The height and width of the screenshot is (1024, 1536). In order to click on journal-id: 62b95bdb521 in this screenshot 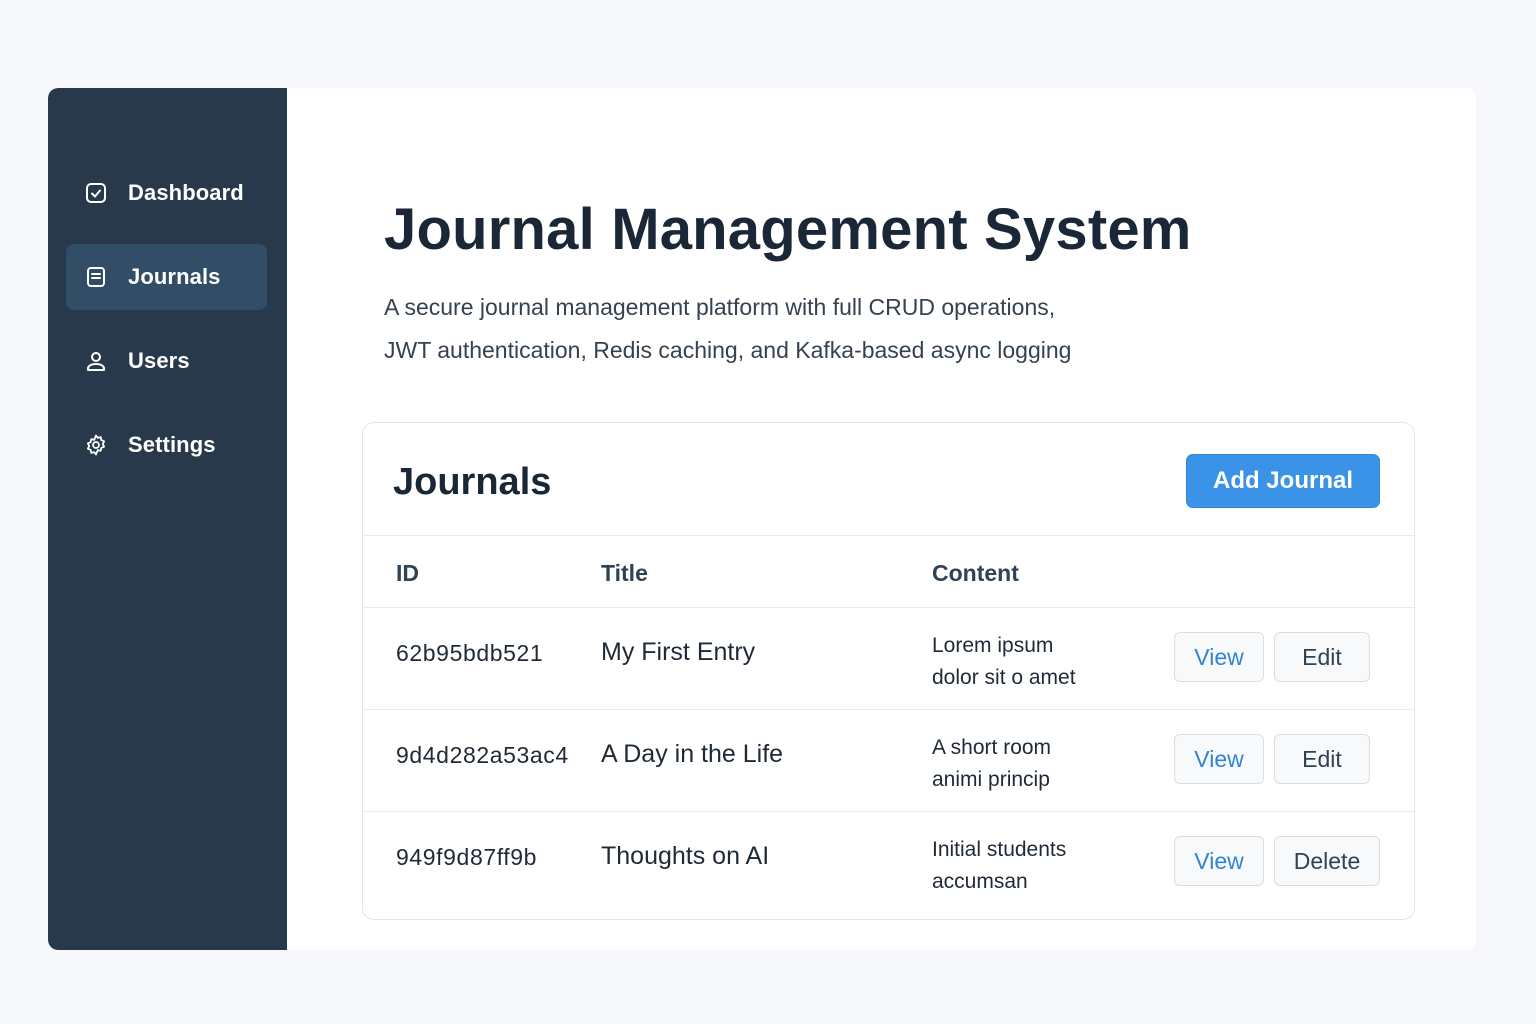, I will do `click(470, 653)`.